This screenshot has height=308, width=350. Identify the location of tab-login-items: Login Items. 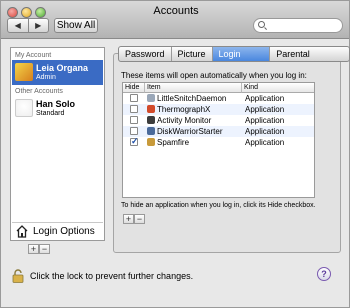
(241, 54).